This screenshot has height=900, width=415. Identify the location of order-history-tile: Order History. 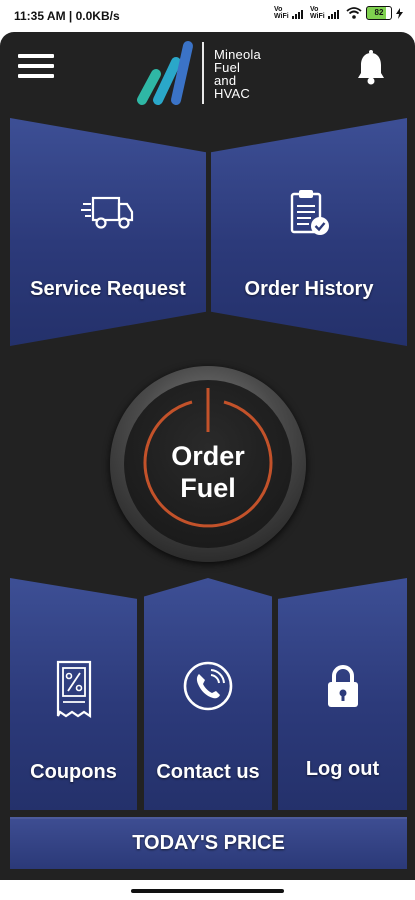
(309, 232).